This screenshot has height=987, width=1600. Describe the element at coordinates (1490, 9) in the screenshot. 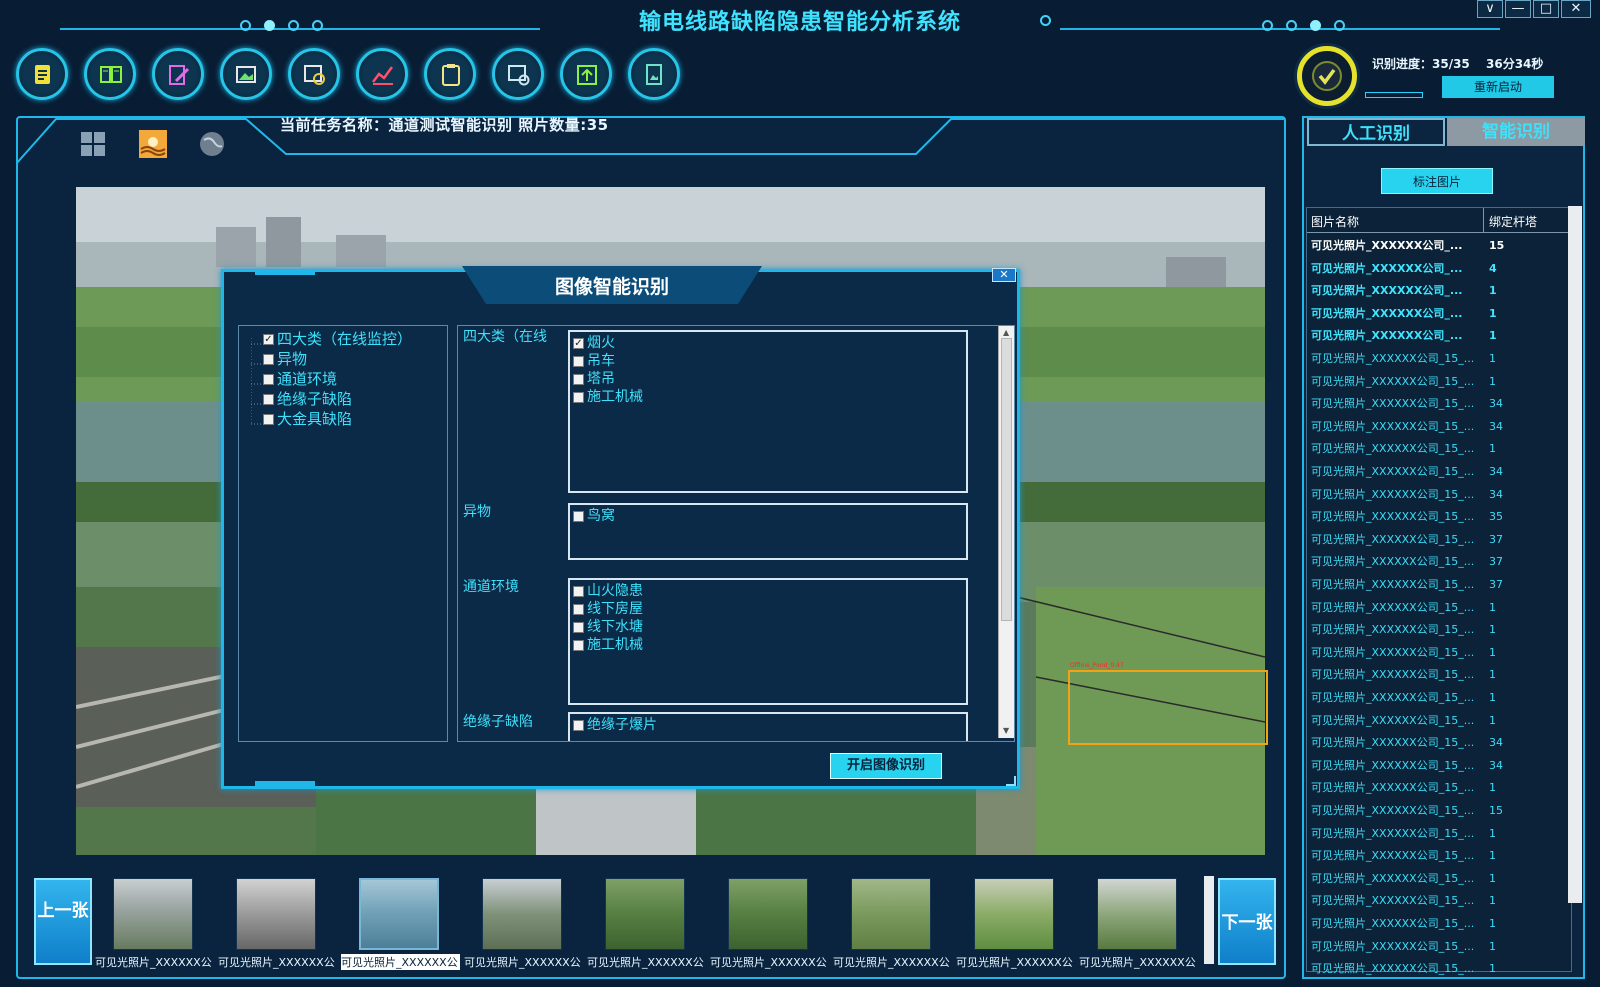

I see `collapse-button: ∨` at that location.